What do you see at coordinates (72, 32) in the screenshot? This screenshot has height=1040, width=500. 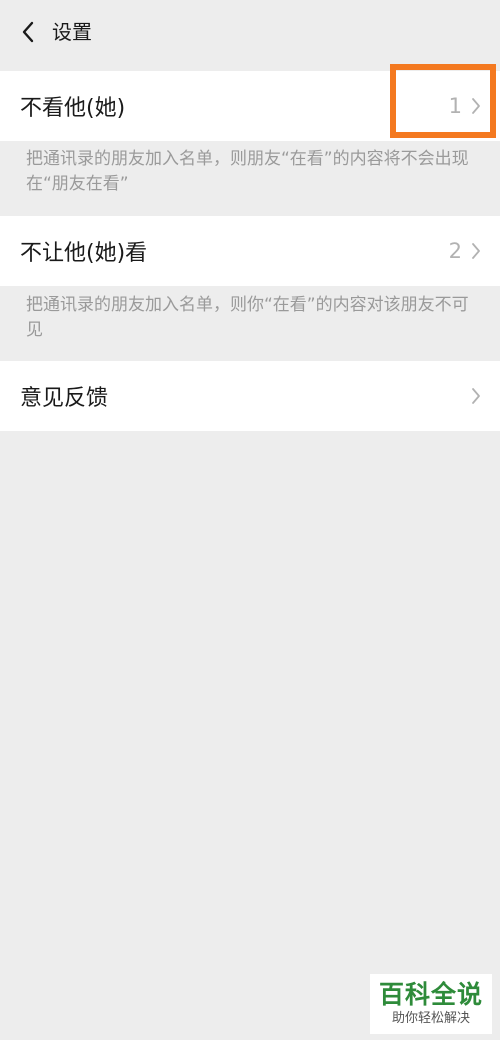 I see `page-title: 设置` at bounding box center [72, 32].